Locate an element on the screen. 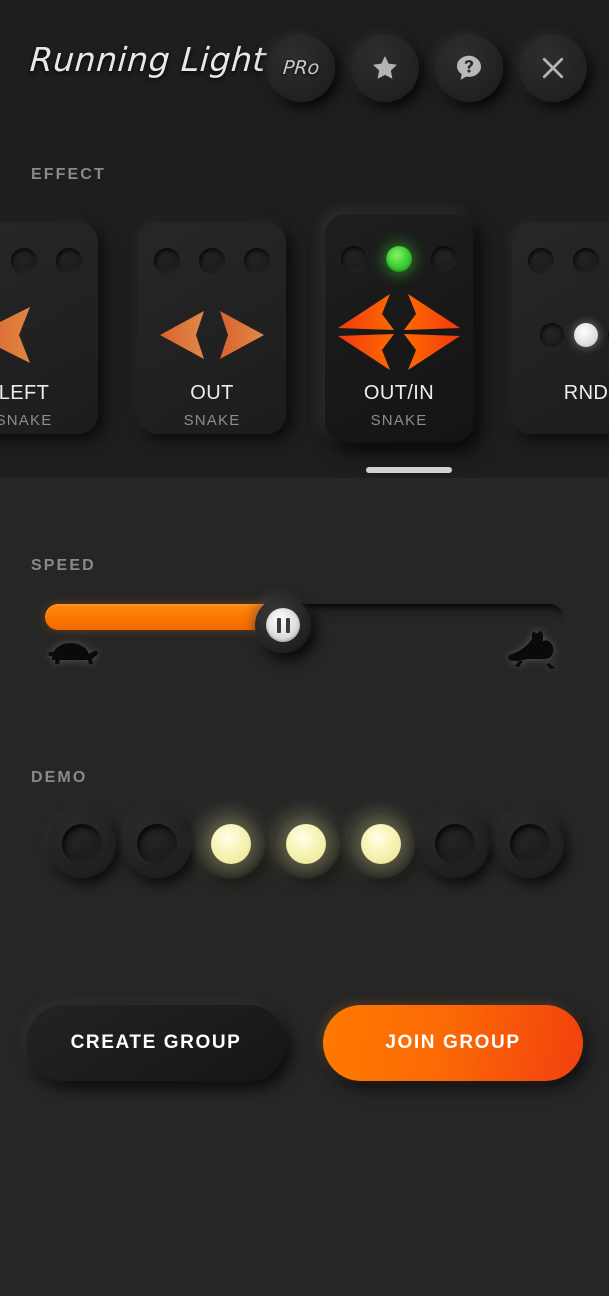 The height and width of the screenshot is (1296, 609). random-dots-icon is located at coordinates (560, 335).